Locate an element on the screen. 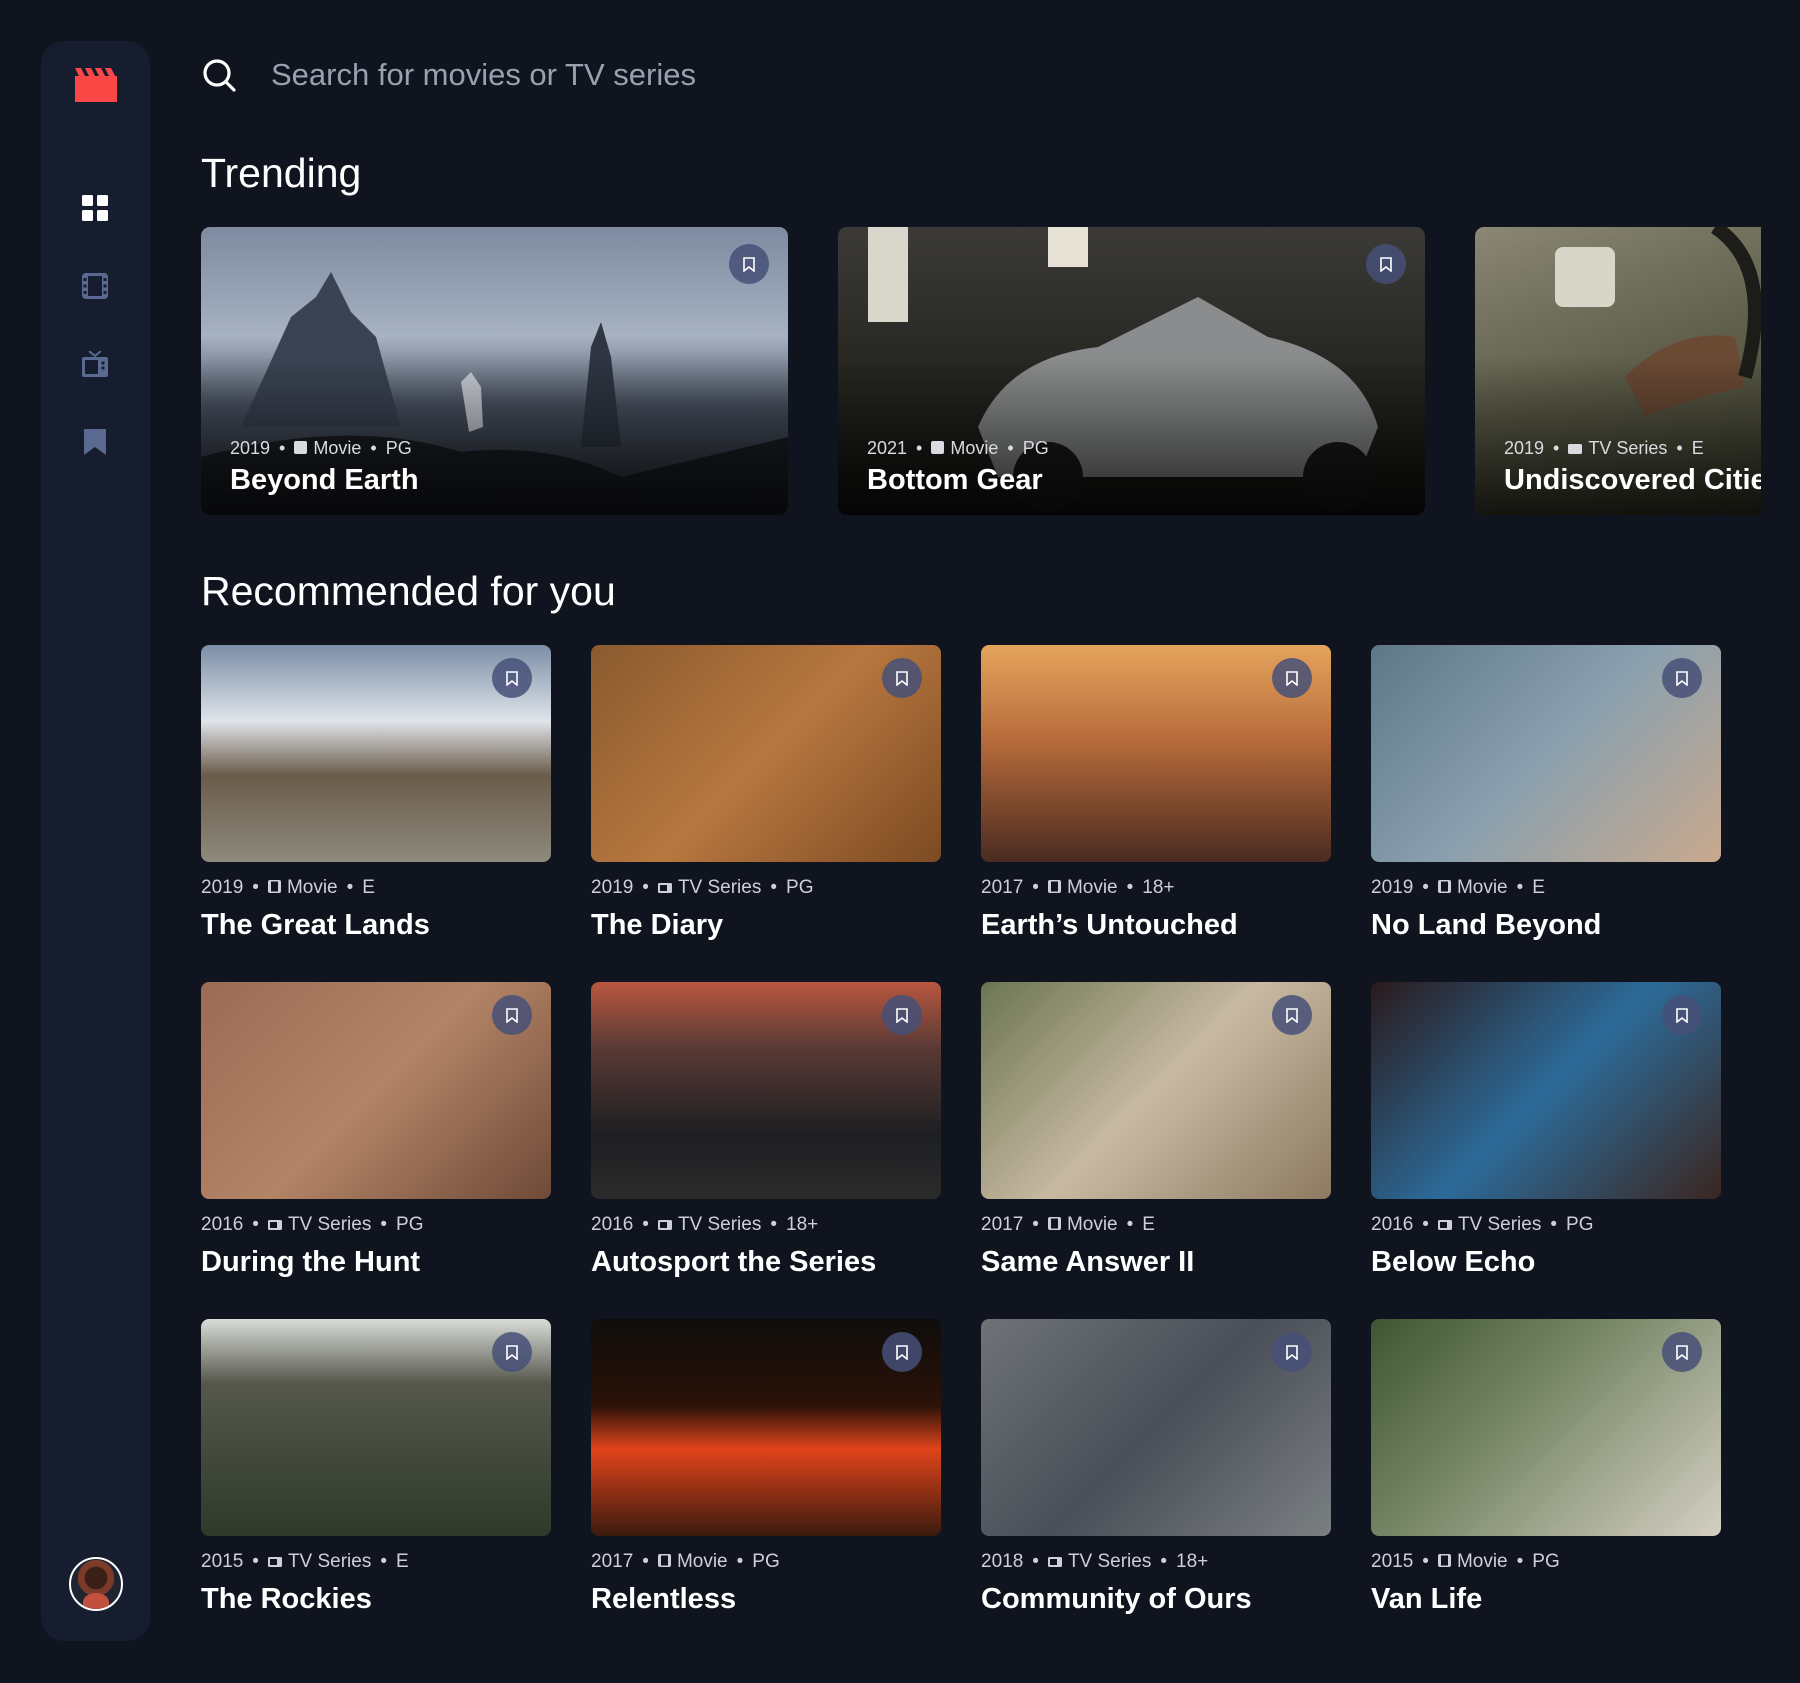  recommended-card: 2019 • Movie • E The Great Lands is located at coordinates (376, 793).